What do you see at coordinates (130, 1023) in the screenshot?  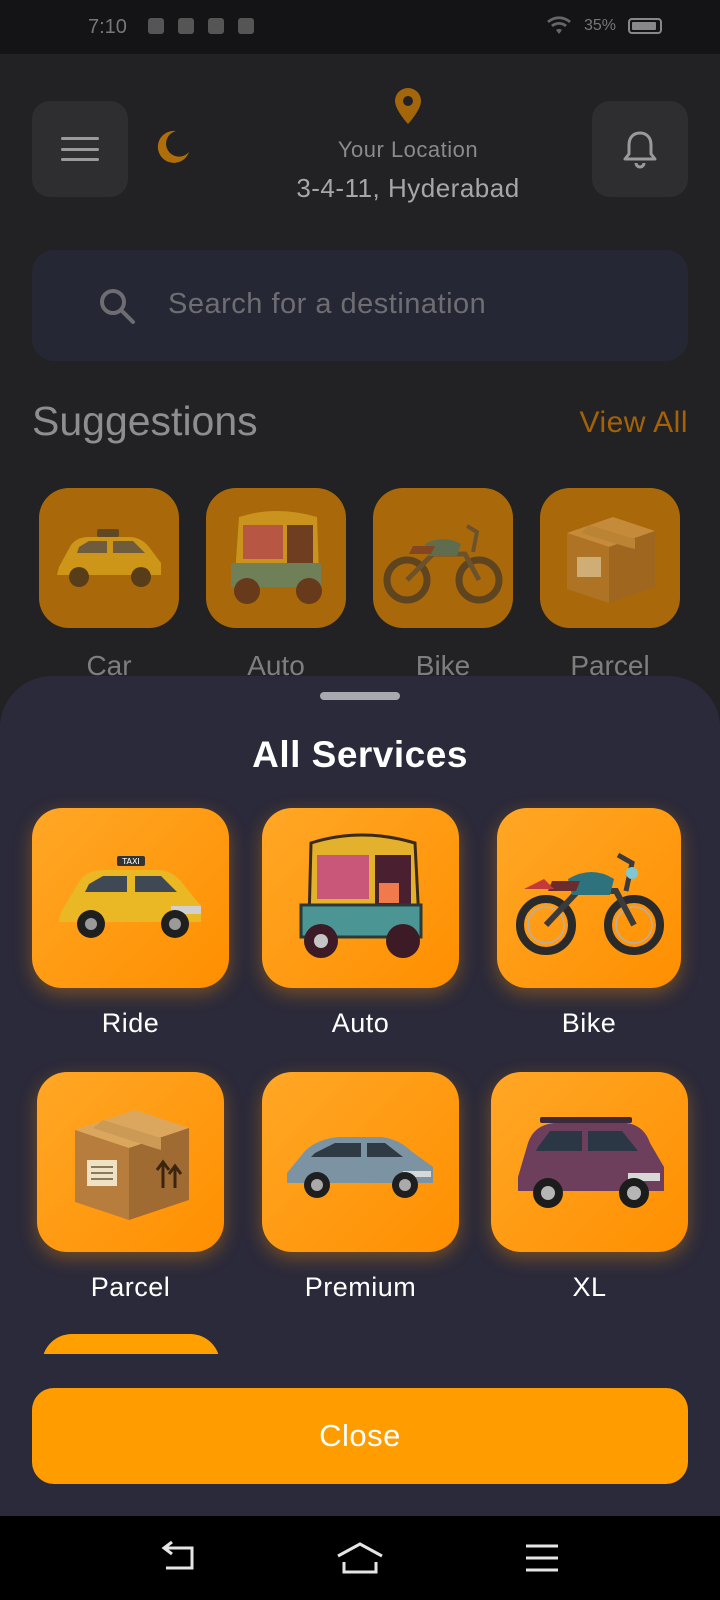 I see `service-label: Ride` at bounding box center [130, 1023].